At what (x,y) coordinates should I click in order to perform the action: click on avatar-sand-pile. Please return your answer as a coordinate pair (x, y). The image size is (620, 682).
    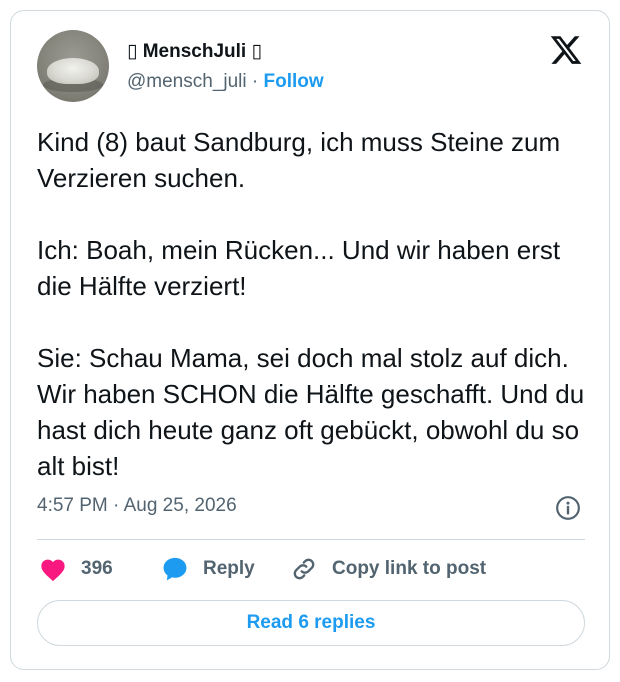
    Looking at the image, I should click on (73, 71).